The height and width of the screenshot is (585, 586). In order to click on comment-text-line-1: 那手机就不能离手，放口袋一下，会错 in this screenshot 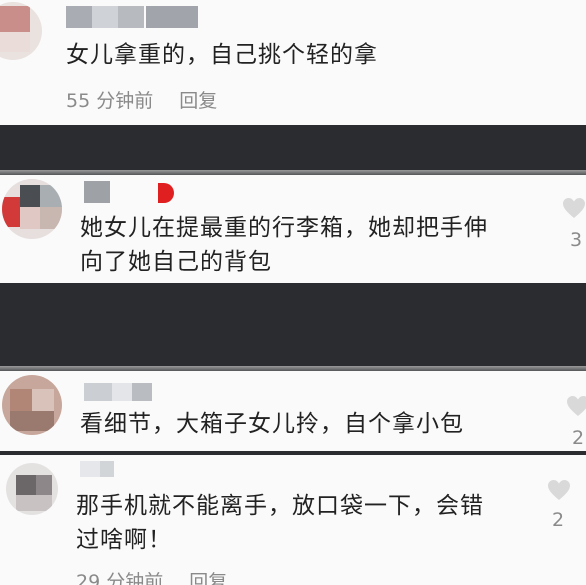, I will do `click(280, 506)`.